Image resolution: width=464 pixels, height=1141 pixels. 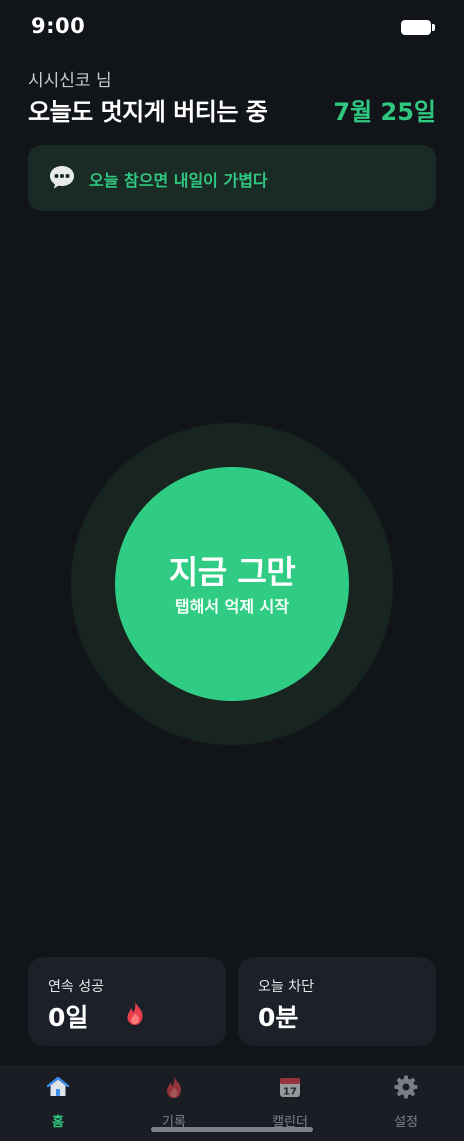 What do you see at coordinates (232, 572) in the screenshot?
I see `stop-button-title: 지금 그만` at bounding box center [232, 572].